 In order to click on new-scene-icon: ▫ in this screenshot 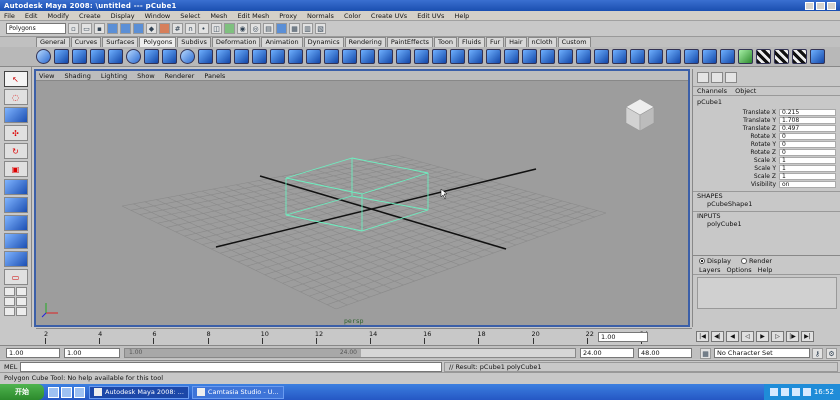, I will do `click(73, 28)`.